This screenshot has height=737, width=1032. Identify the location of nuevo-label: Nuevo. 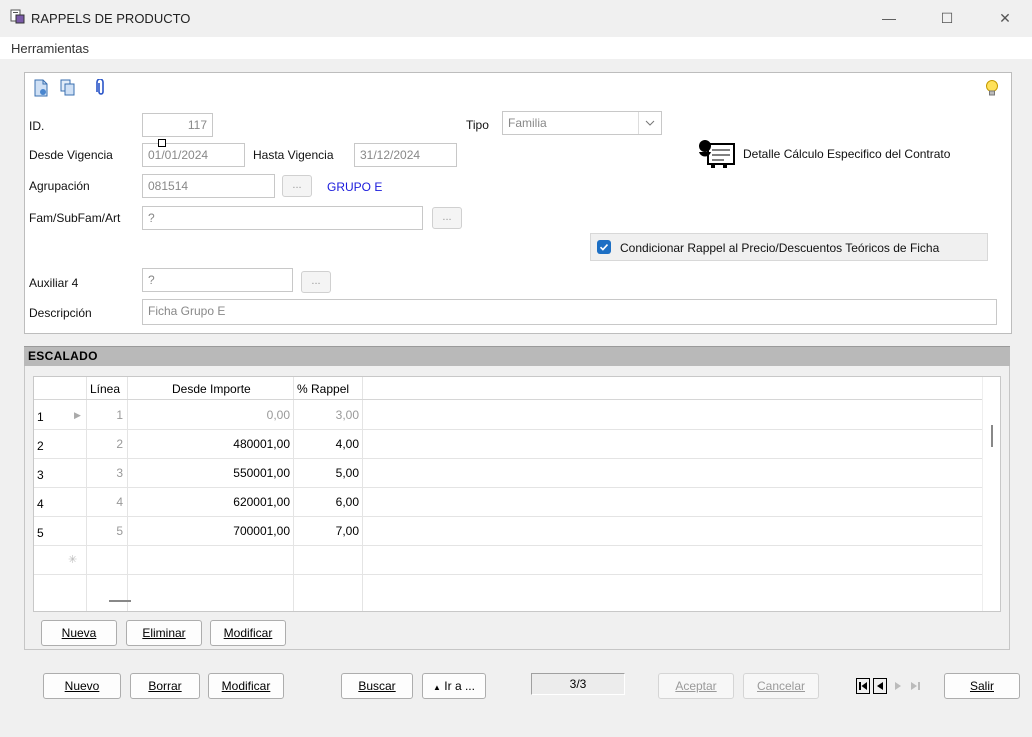
(82, 686).